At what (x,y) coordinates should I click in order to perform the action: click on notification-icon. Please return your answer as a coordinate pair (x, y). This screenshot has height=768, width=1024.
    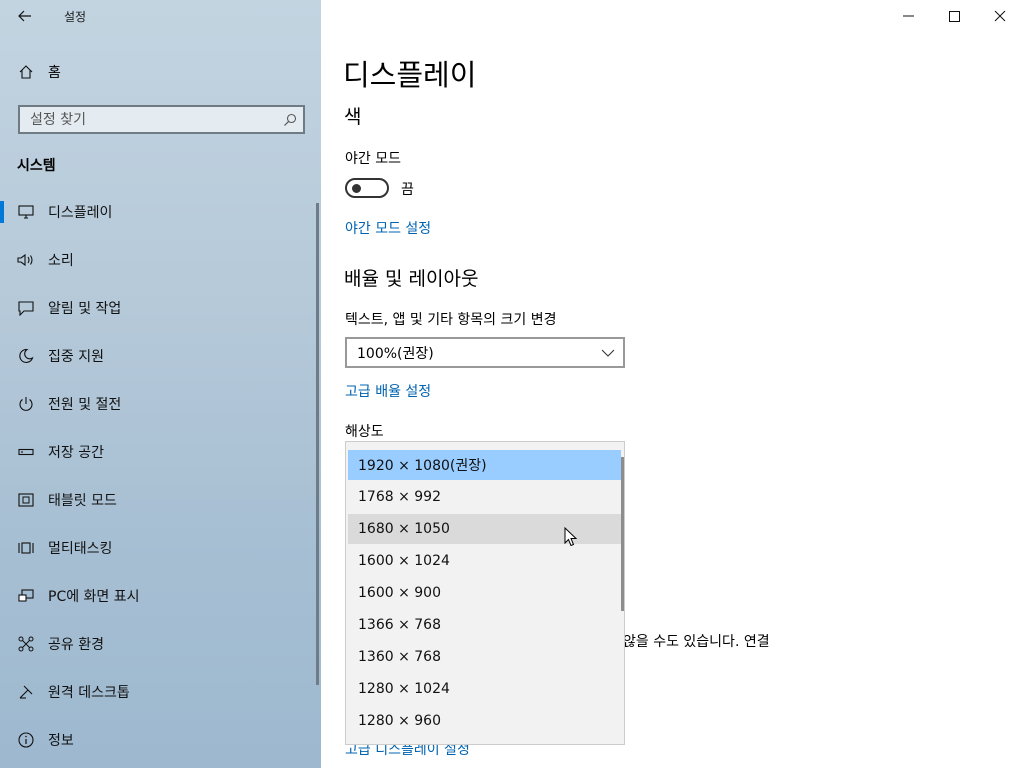
    Looking at the image, I should click on (26, 308).